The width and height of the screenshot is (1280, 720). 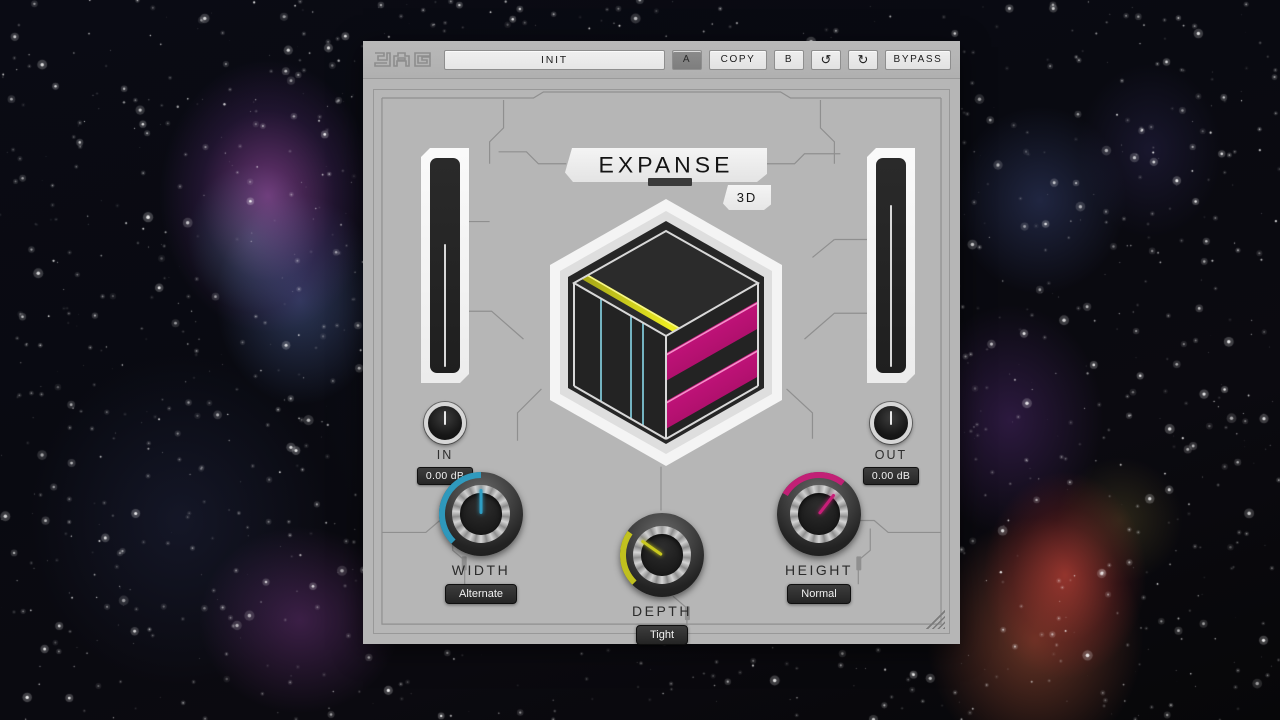 I want to click on input-meter-track, so click(x=445, y=265).